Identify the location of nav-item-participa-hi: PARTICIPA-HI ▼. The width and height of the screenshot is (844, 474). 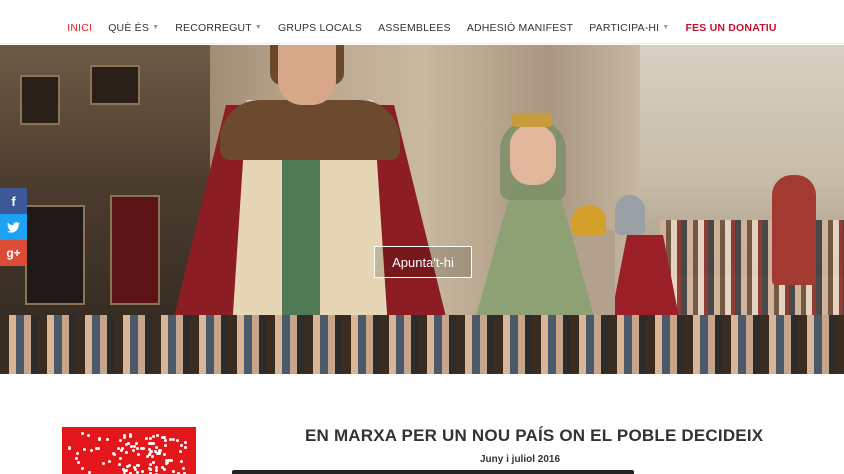
(629, 28).